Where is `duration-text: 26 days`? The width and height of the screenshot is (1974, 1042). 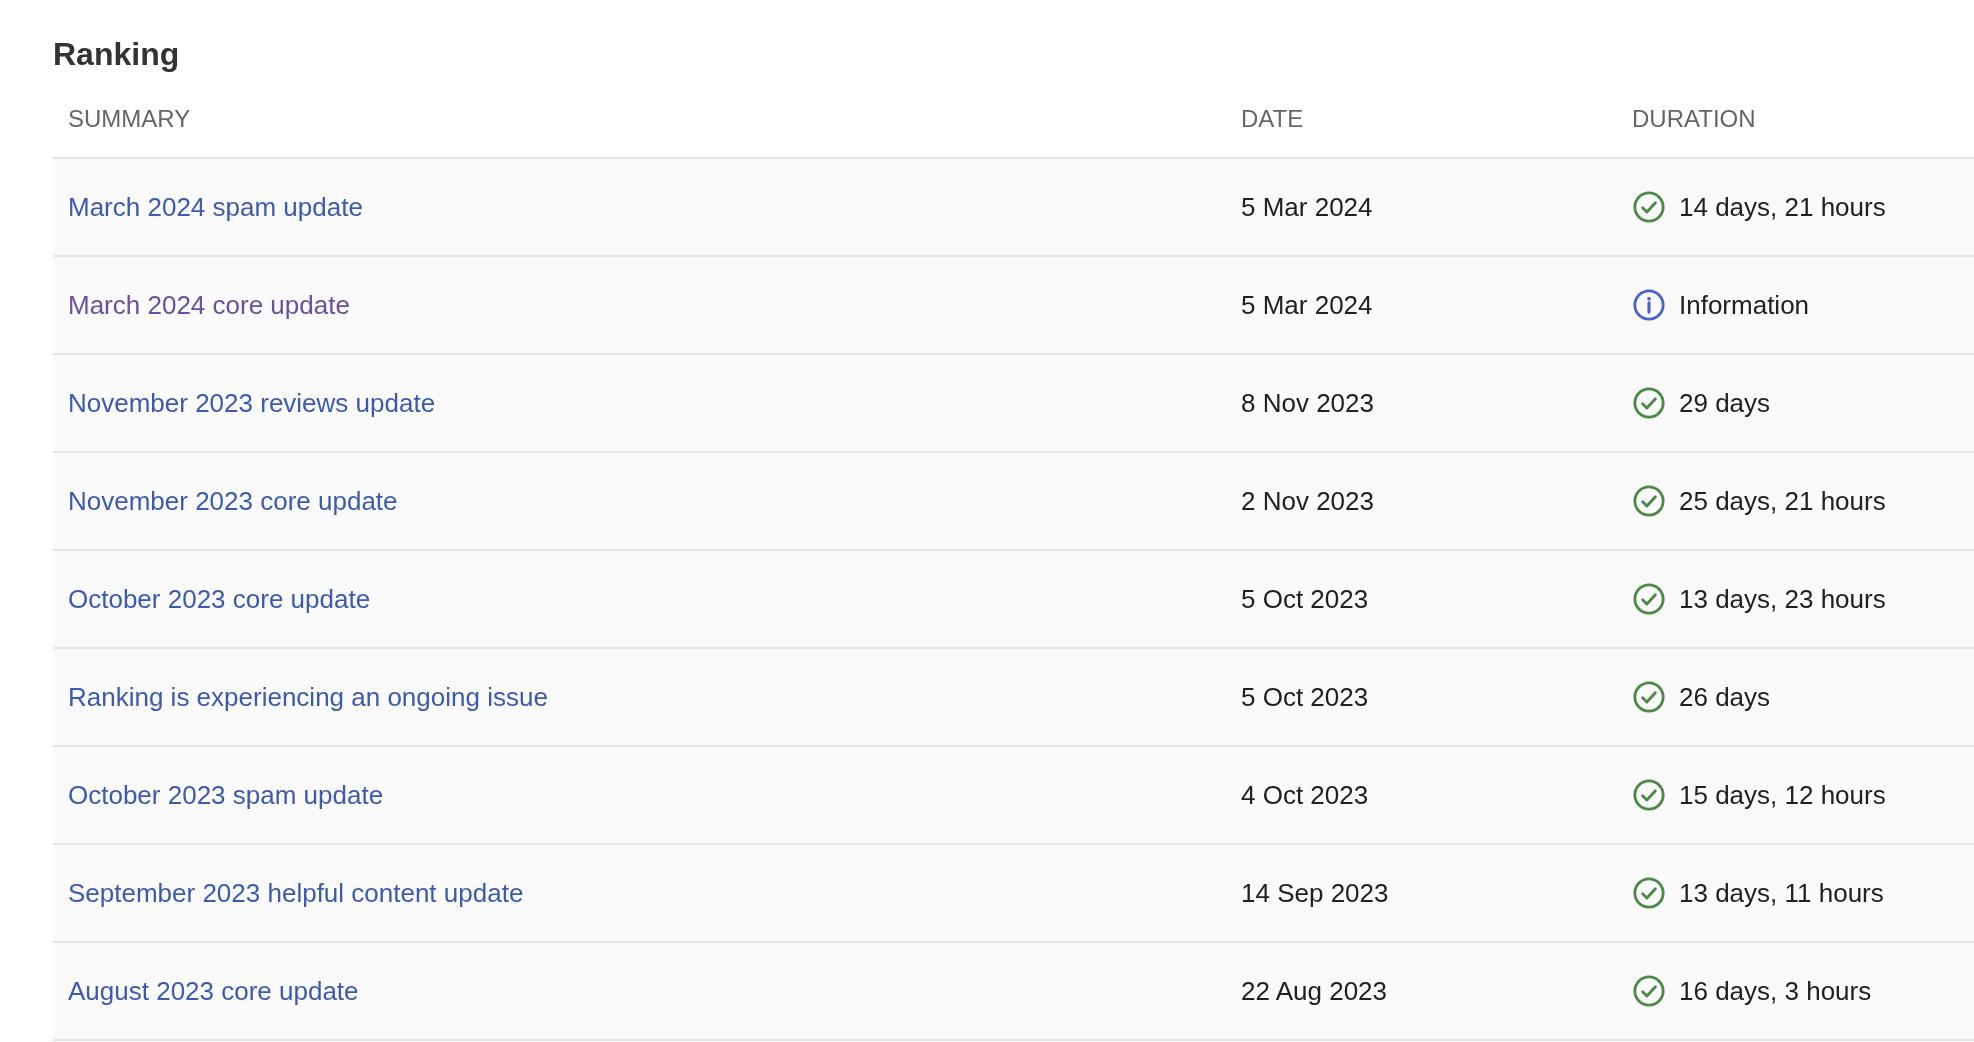 duration-text: 26 days is located at coordinates (1725, 697).